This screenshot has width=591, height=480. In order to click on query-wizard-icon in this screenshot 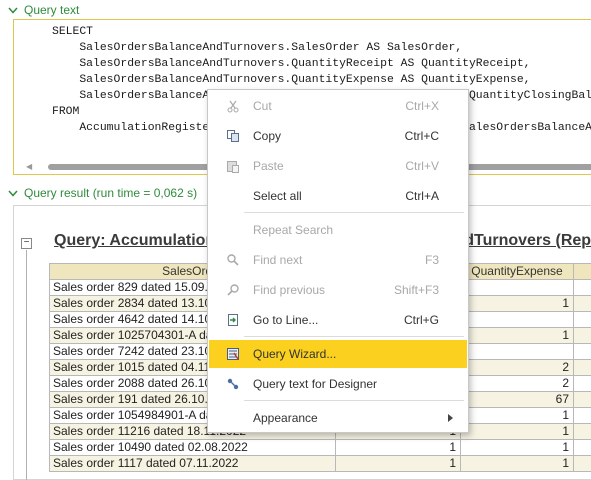, I will do `click(233, 354)`.